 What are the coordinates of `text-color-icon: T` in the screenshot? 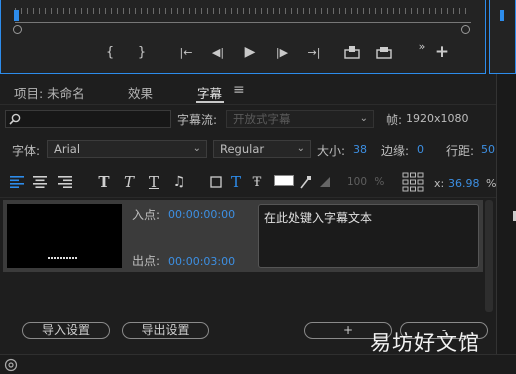 It's located at (236, 182).